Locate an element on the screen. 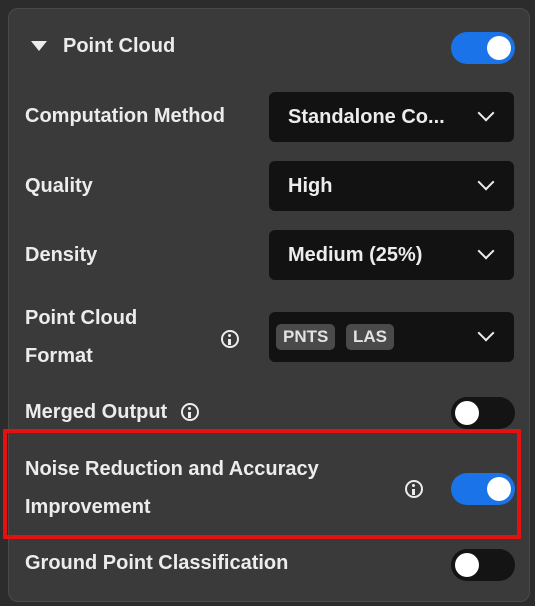 This screenshot has width=535, height=606. point-cloud-format-label: Point Cloud Format is located at coordinates (81, 337).